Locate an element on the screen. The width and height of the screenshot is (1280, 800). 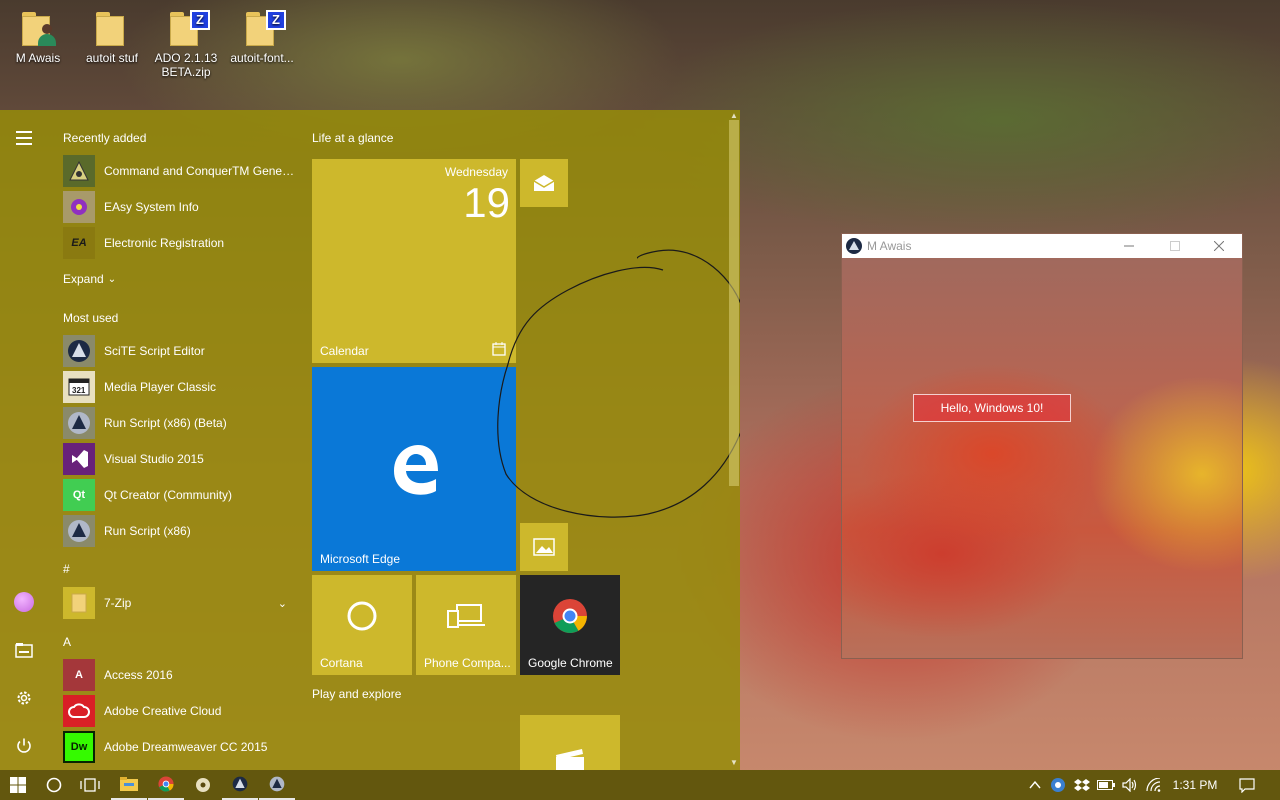
taskbar-file-explorer is located at coordinates (129, 785).